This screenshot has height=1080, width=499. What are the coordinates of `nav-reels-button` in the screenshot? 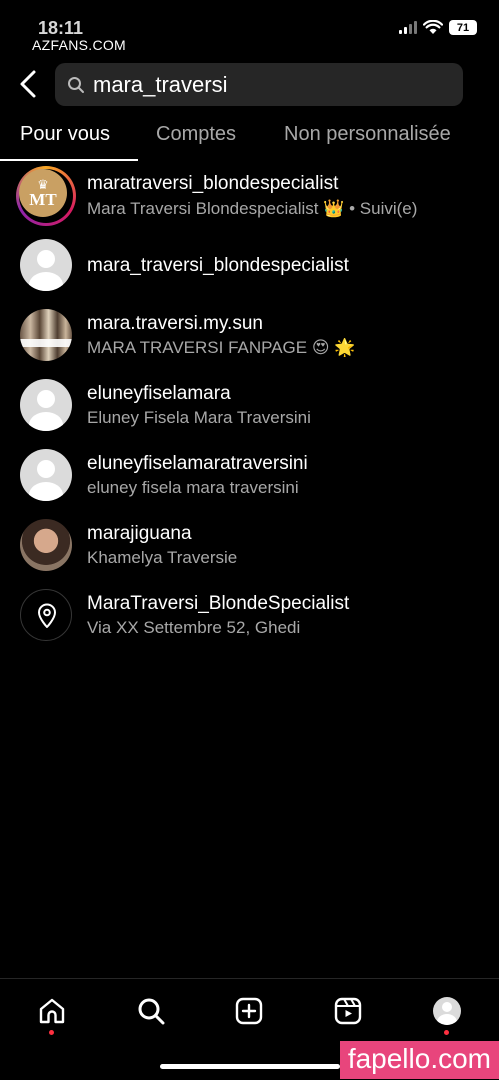 It's located at (348, 1011).